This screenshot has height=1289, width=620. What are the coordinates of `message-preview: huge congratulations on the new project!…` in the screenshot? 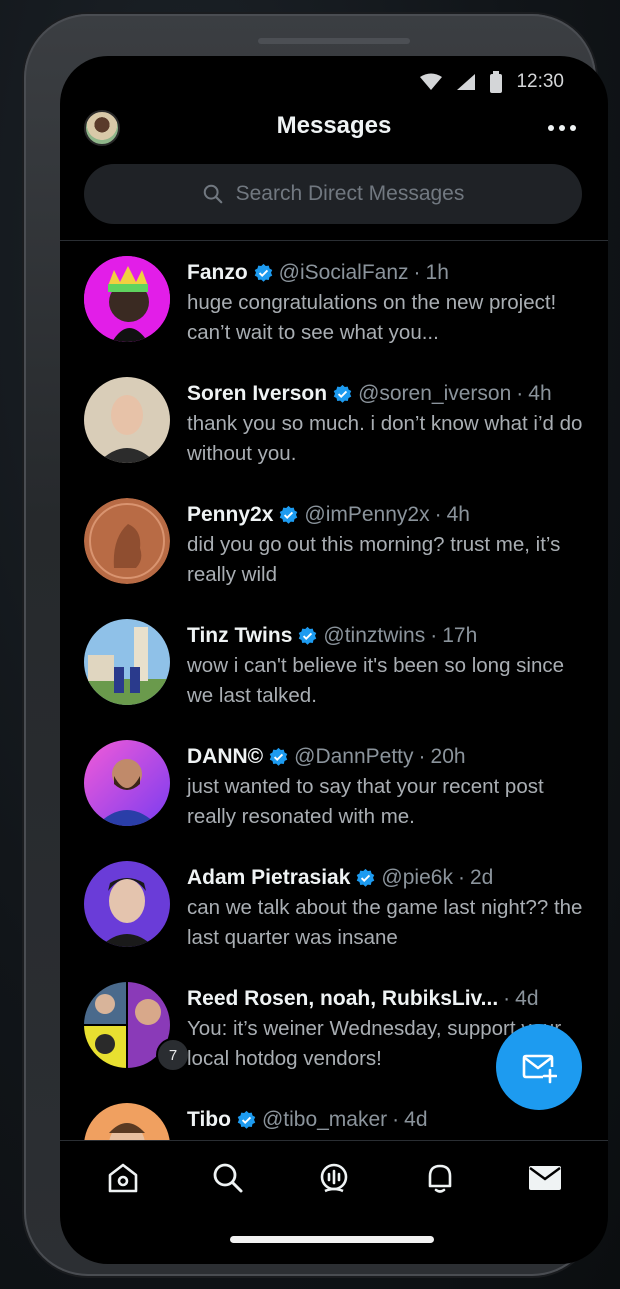 It's located at (372, 317).